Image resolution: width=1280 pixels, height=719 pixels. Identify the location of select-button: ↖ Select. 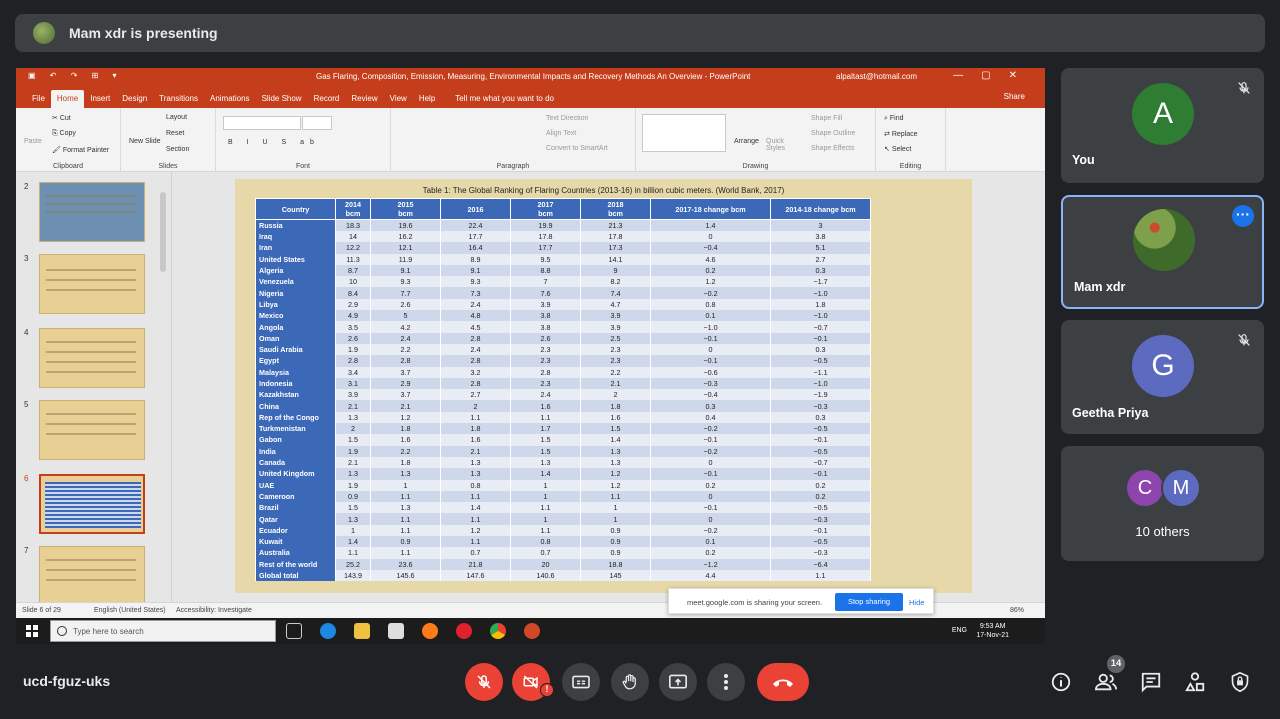
(897, 149).